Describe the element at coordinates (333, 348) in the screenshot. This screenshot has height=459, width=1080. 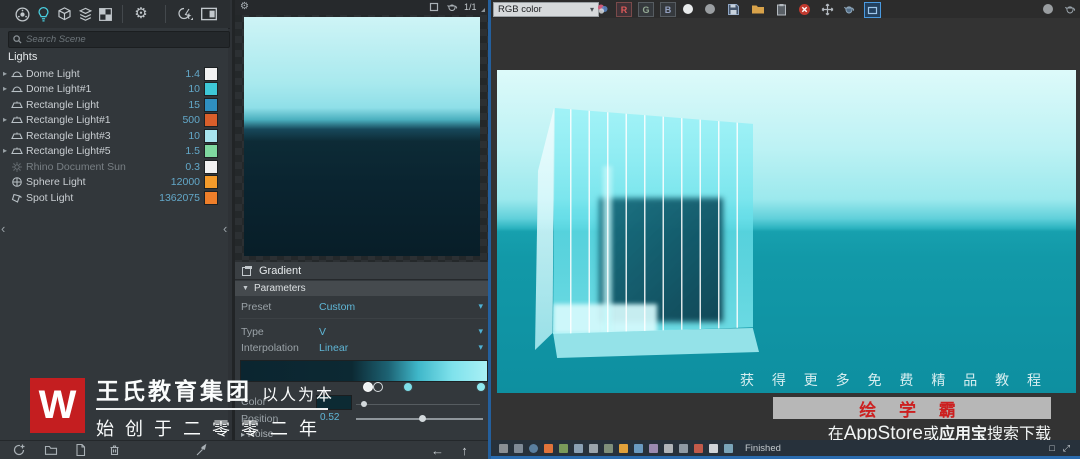
I see `interpolation-dropdown: Linear` at that location.